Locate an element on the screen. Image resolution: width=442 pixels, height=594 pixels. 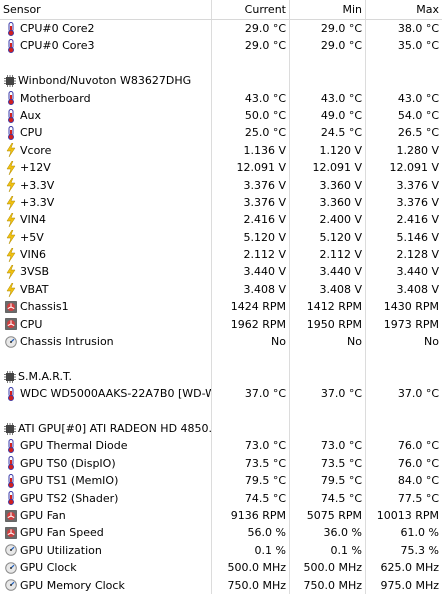
min-value: 24.5 °C is located at coordinates (328, 133).